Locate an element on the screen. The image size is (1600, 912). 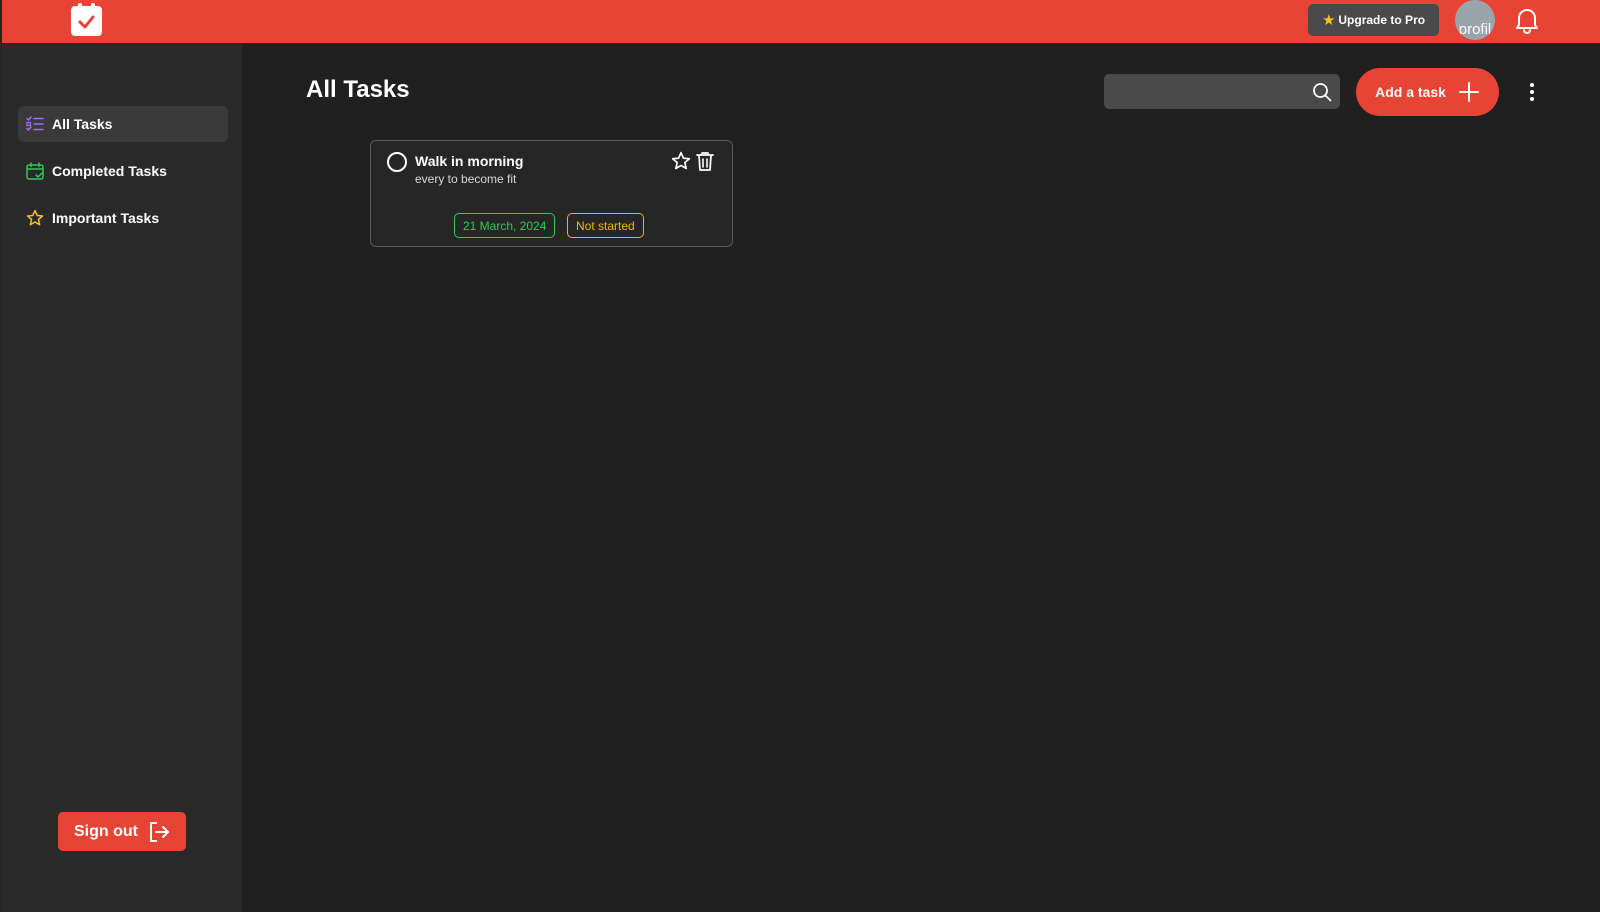
list-check-icon is located at coordinates (35, 123).